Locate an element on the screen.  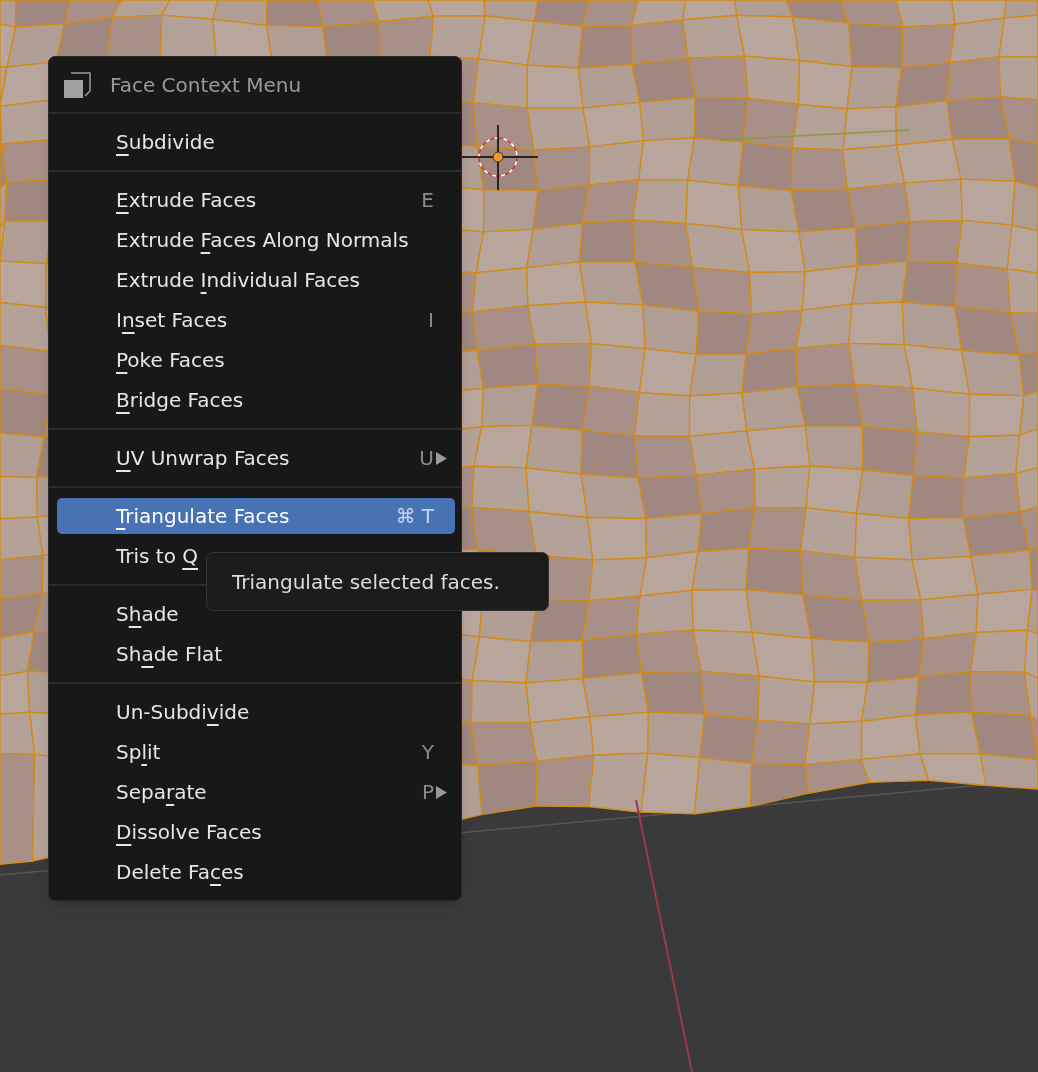
menu-item-label: Poke Faces is located at coordinates (170, 360).